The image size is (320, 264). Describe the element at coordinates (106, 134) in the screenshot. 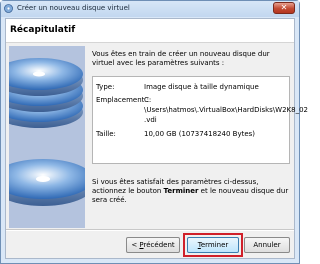

I see `size-label: Taille:` at that location.